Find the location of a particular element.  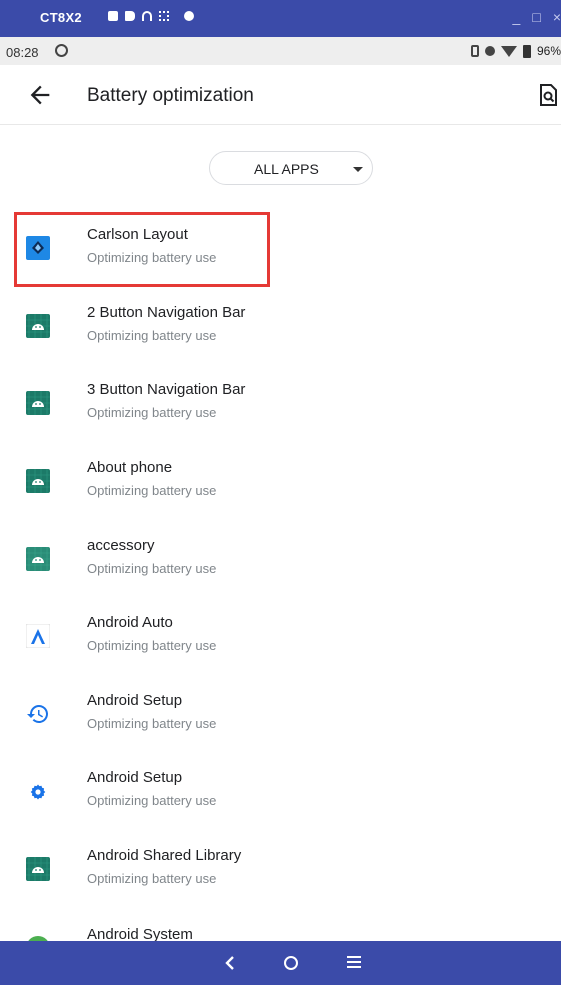

filter-label: ALL APPS is located at coordinates (286, 169).